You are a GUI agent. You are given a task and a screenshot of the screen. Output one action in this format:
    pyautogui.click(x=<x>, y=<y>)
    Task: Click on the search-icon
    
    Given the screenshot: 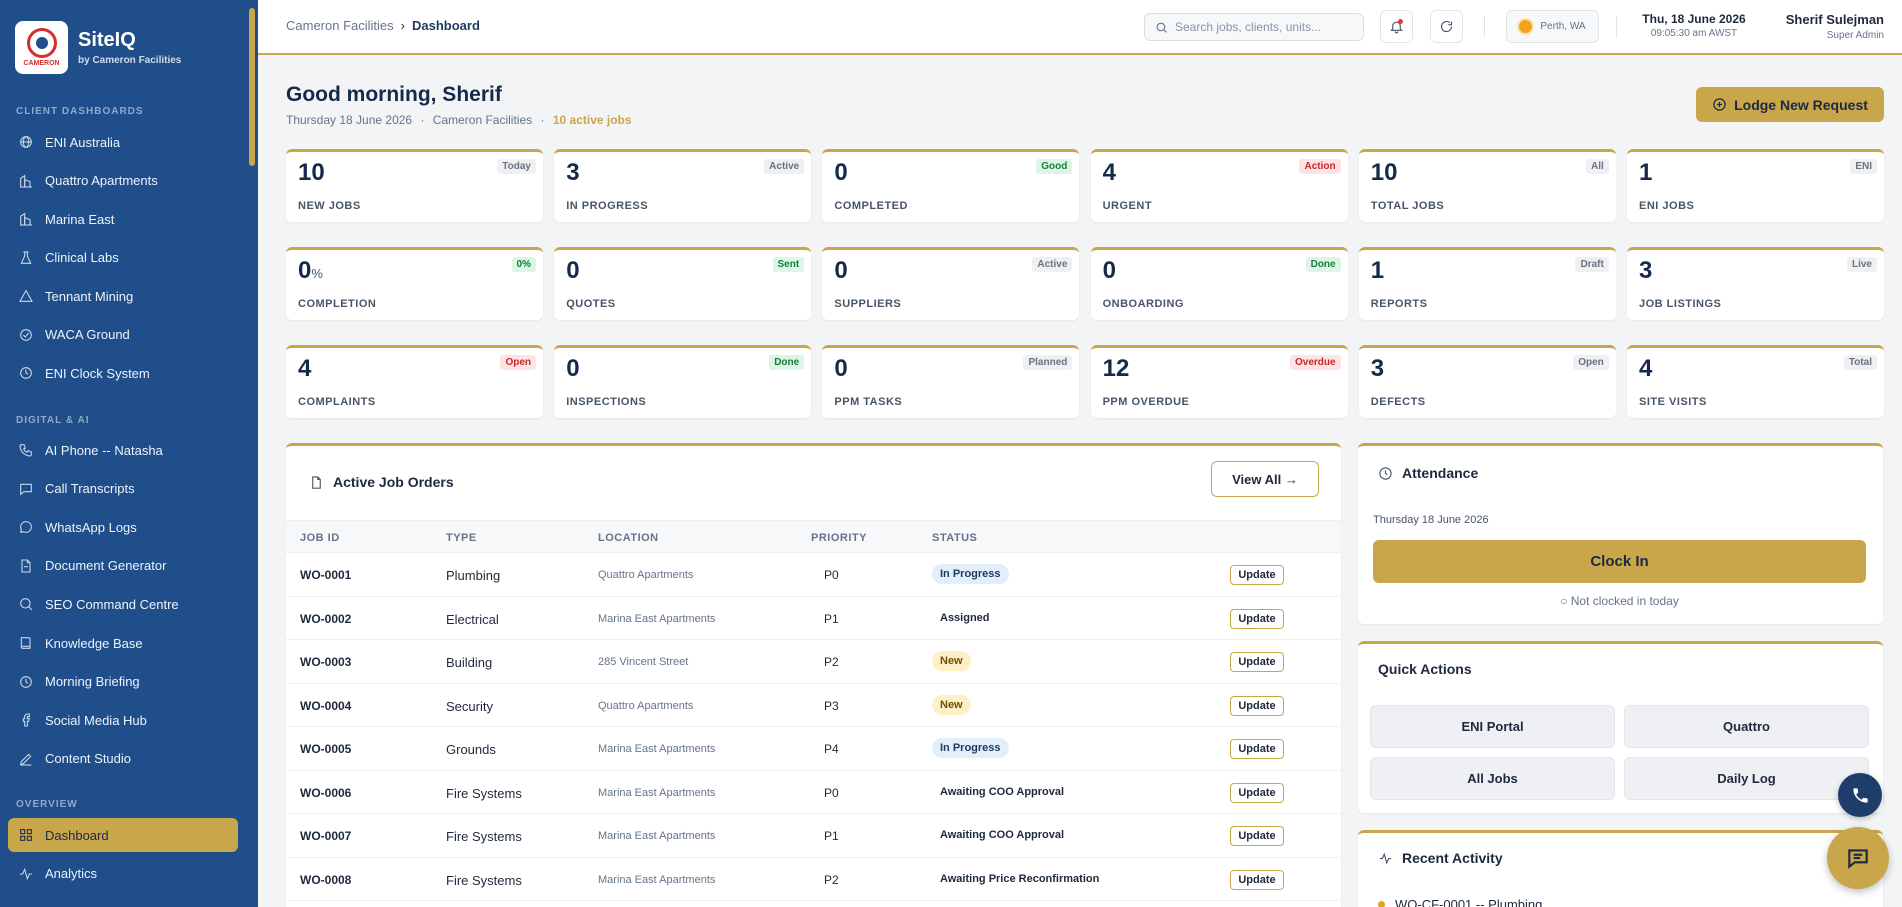 What is the action you would take?
    pyautogui.click(x=26, y=604)
    